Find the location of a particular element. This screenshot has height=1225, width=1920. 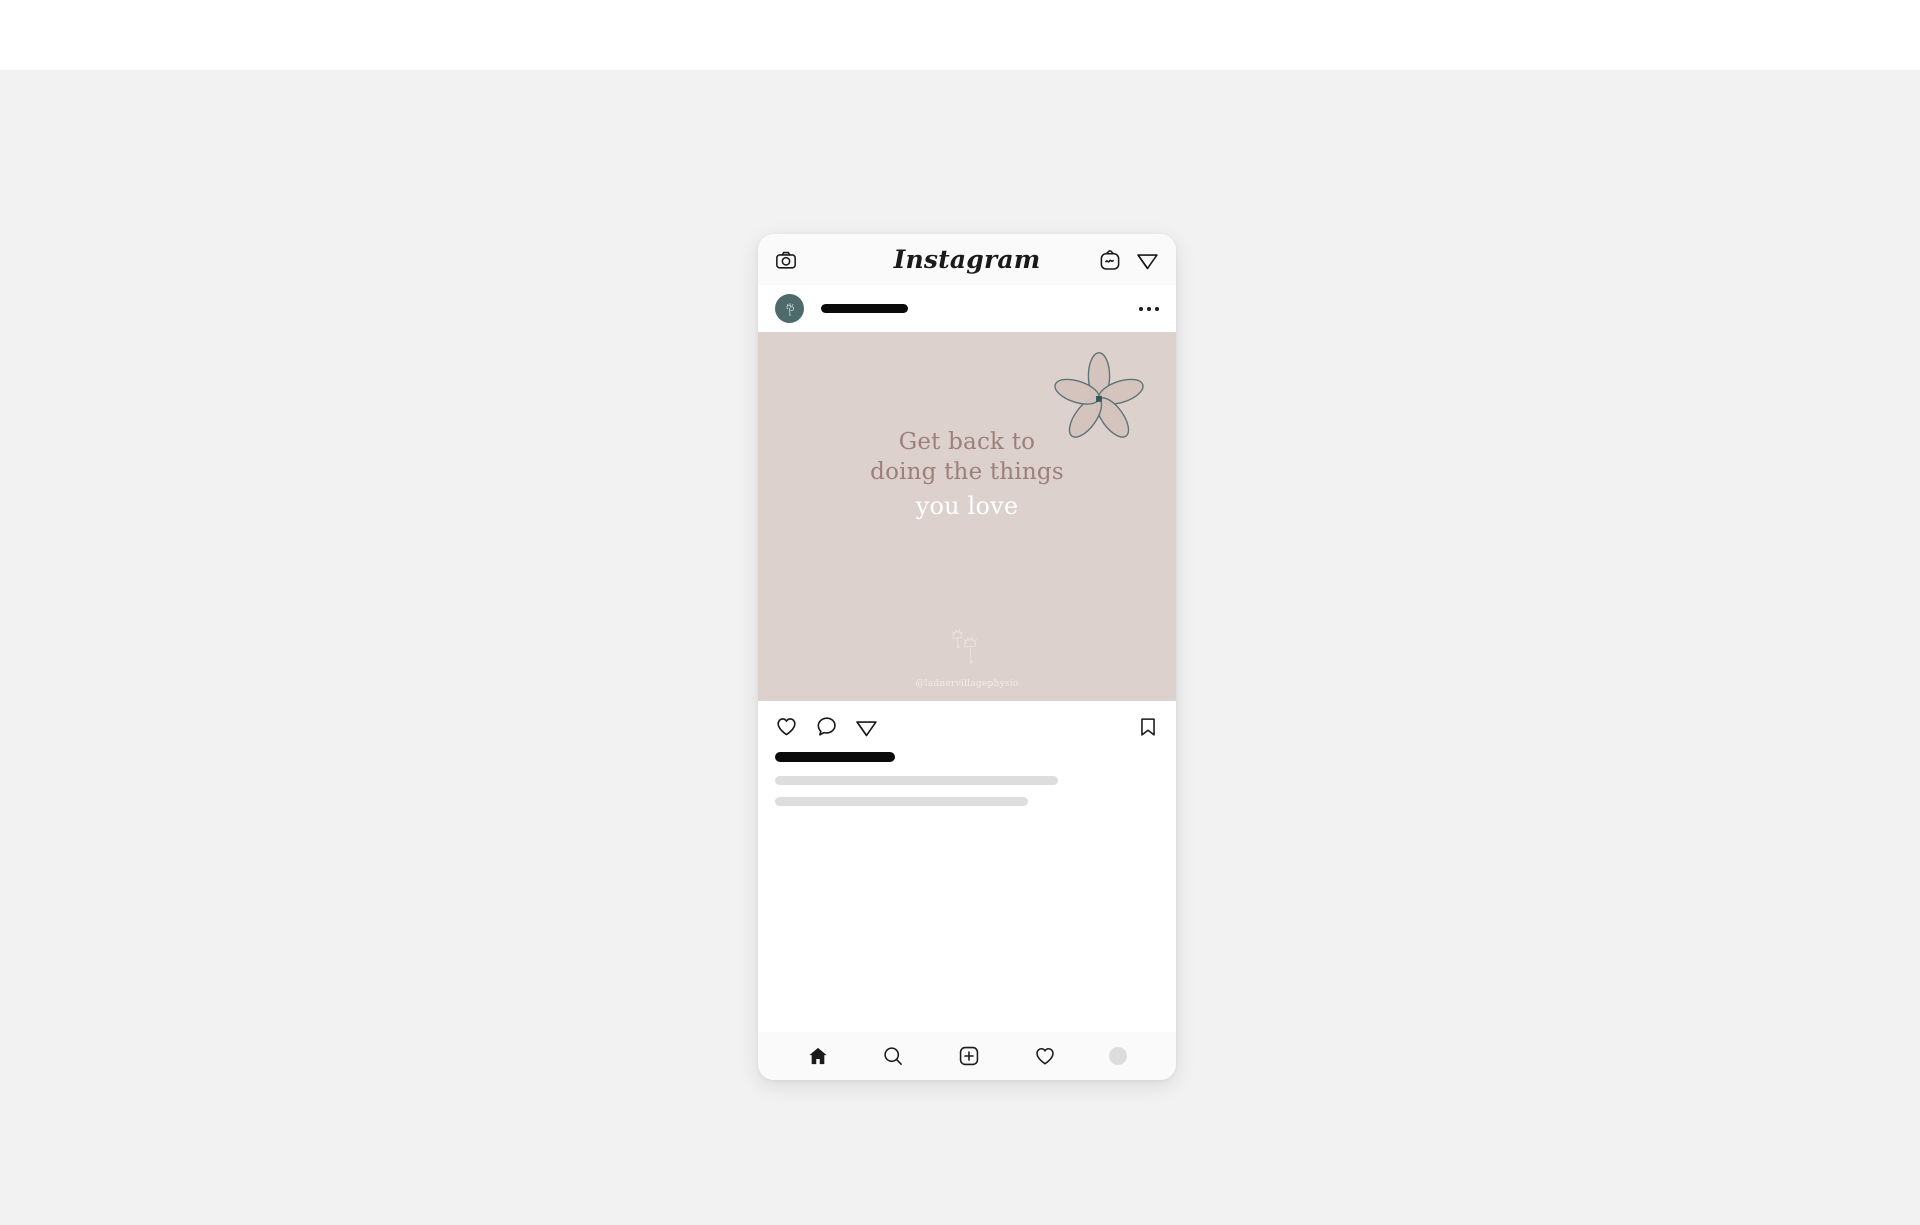

post-actions-right is located at coordinates (1148, 727).